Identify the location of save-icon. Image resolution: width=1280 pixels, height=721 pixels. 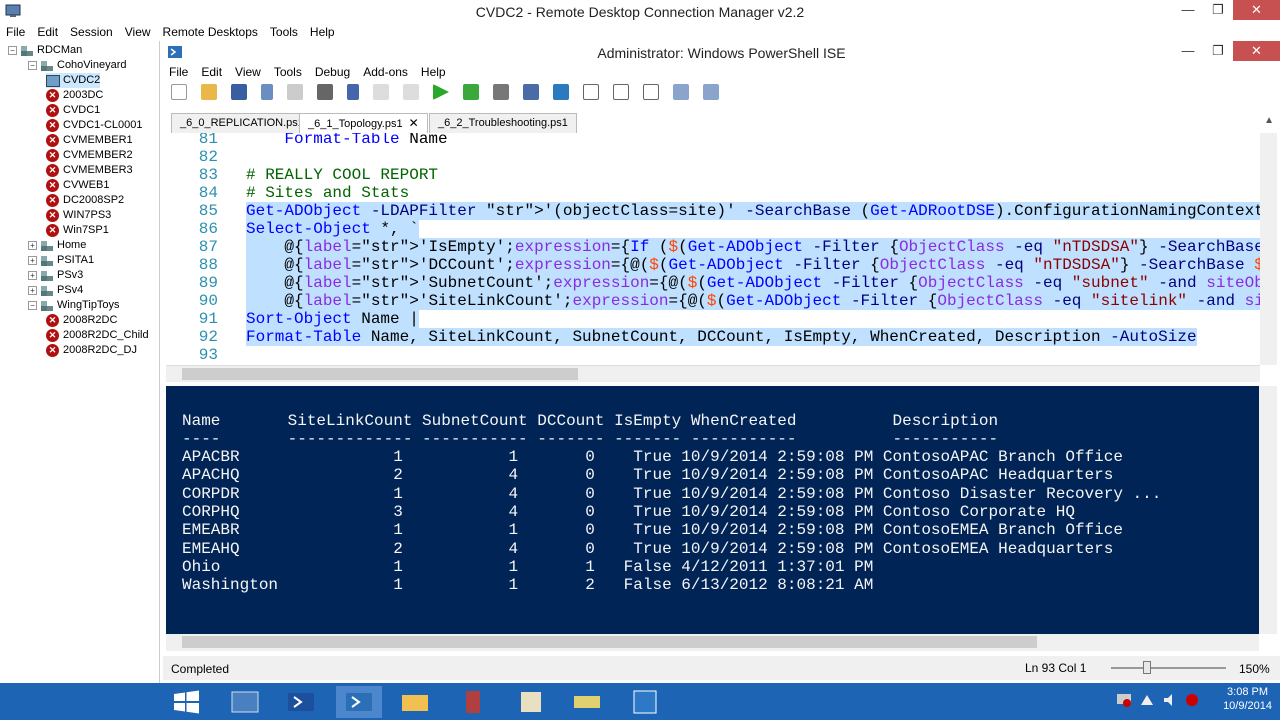
(239, 92).